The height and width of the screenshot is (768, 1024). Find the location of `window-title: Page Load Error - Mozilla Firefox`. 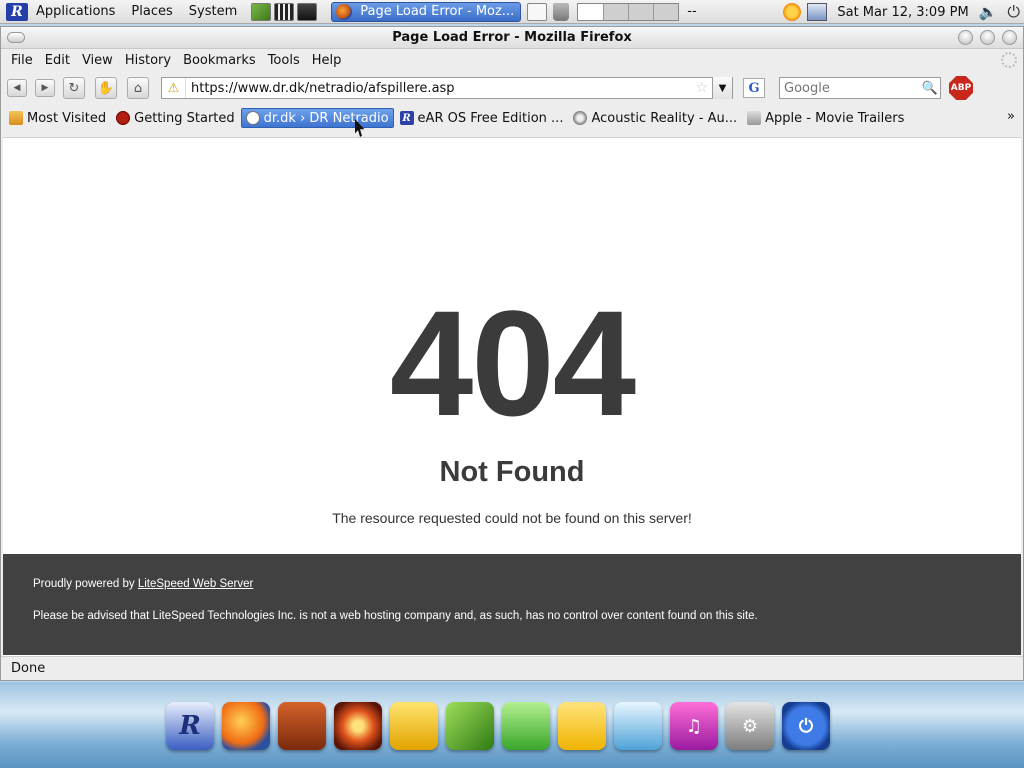

window-title: Page Load Error - Mozilla Firefox is located at coordinates (512, 37).